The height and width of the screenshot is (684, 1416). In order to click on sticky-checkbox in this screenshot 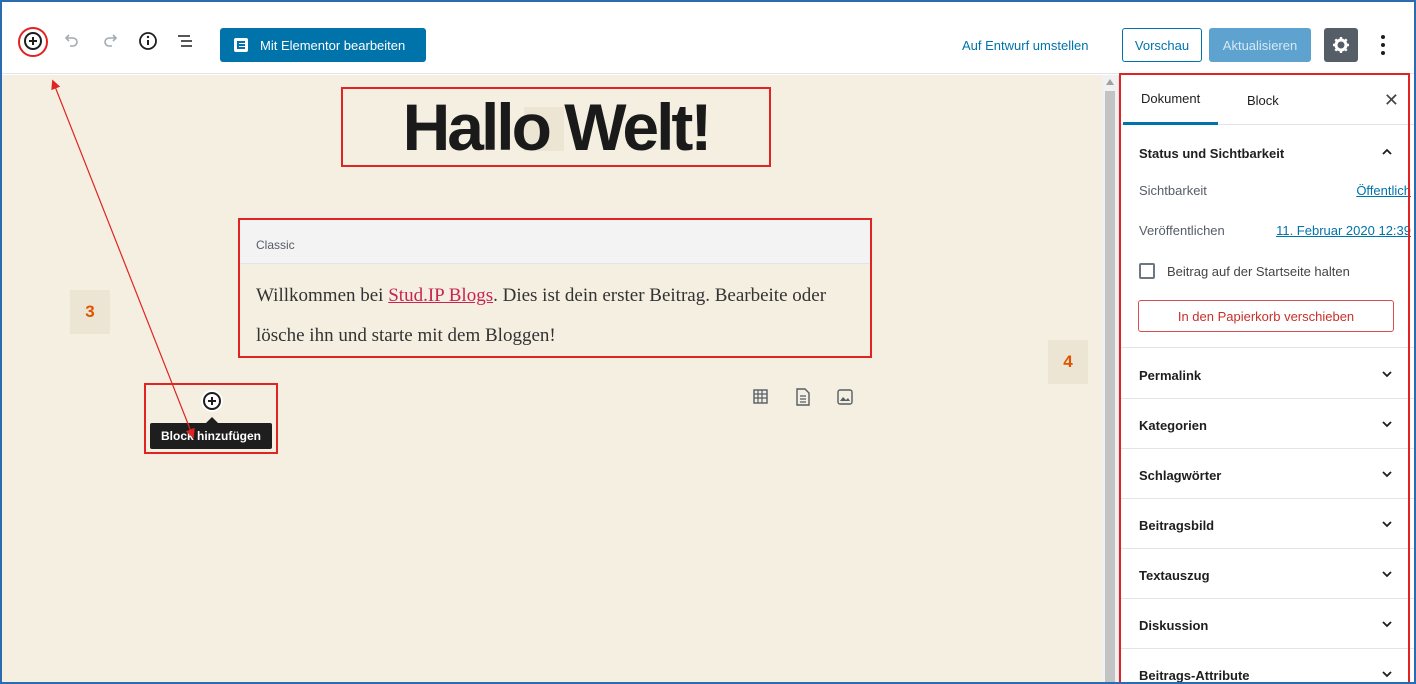, I will do `click(1147, 271)`.